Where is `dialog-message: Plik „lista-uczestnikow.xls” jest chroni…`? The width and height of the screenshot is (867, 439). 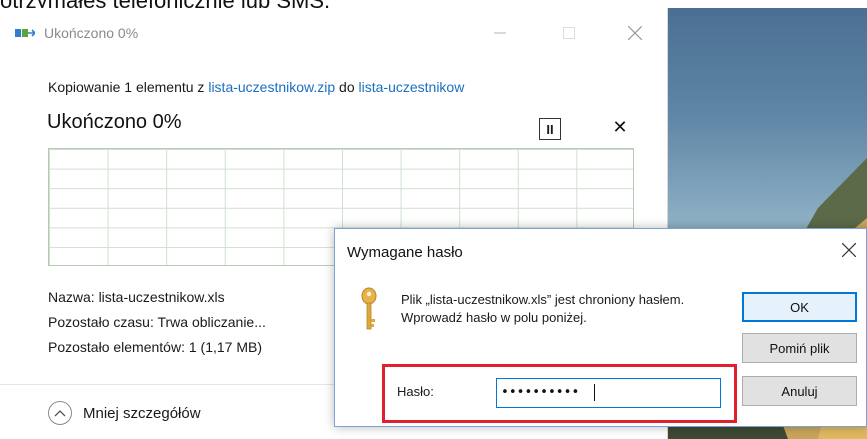
dialog-message: Plik „lista-uczestnikow.xls” jest chroni… is located at coordinates (543, 308).